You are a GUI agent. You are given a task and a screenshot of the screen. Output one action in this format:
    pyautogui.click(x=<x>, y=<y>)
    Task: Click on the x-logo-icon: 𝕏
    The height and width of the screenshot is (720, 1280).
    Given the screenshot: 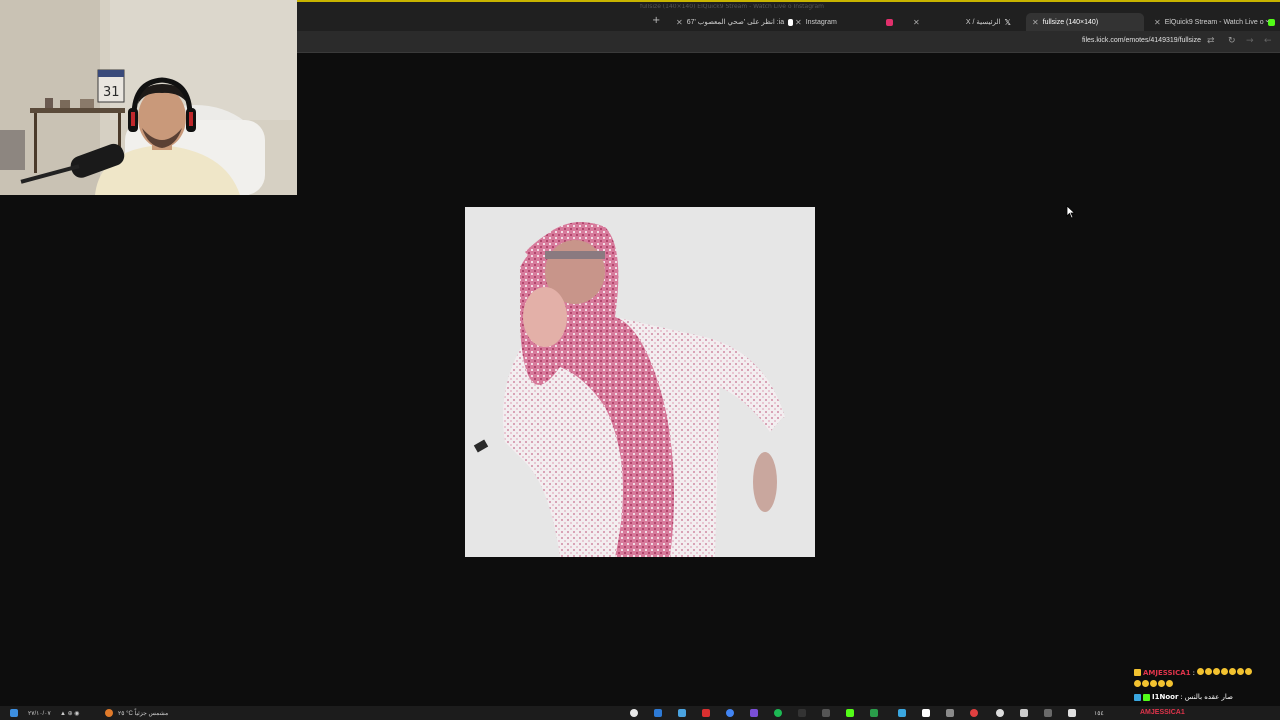 What is the action you would take?
    pyautogui.click(x=1007, y=22)
    